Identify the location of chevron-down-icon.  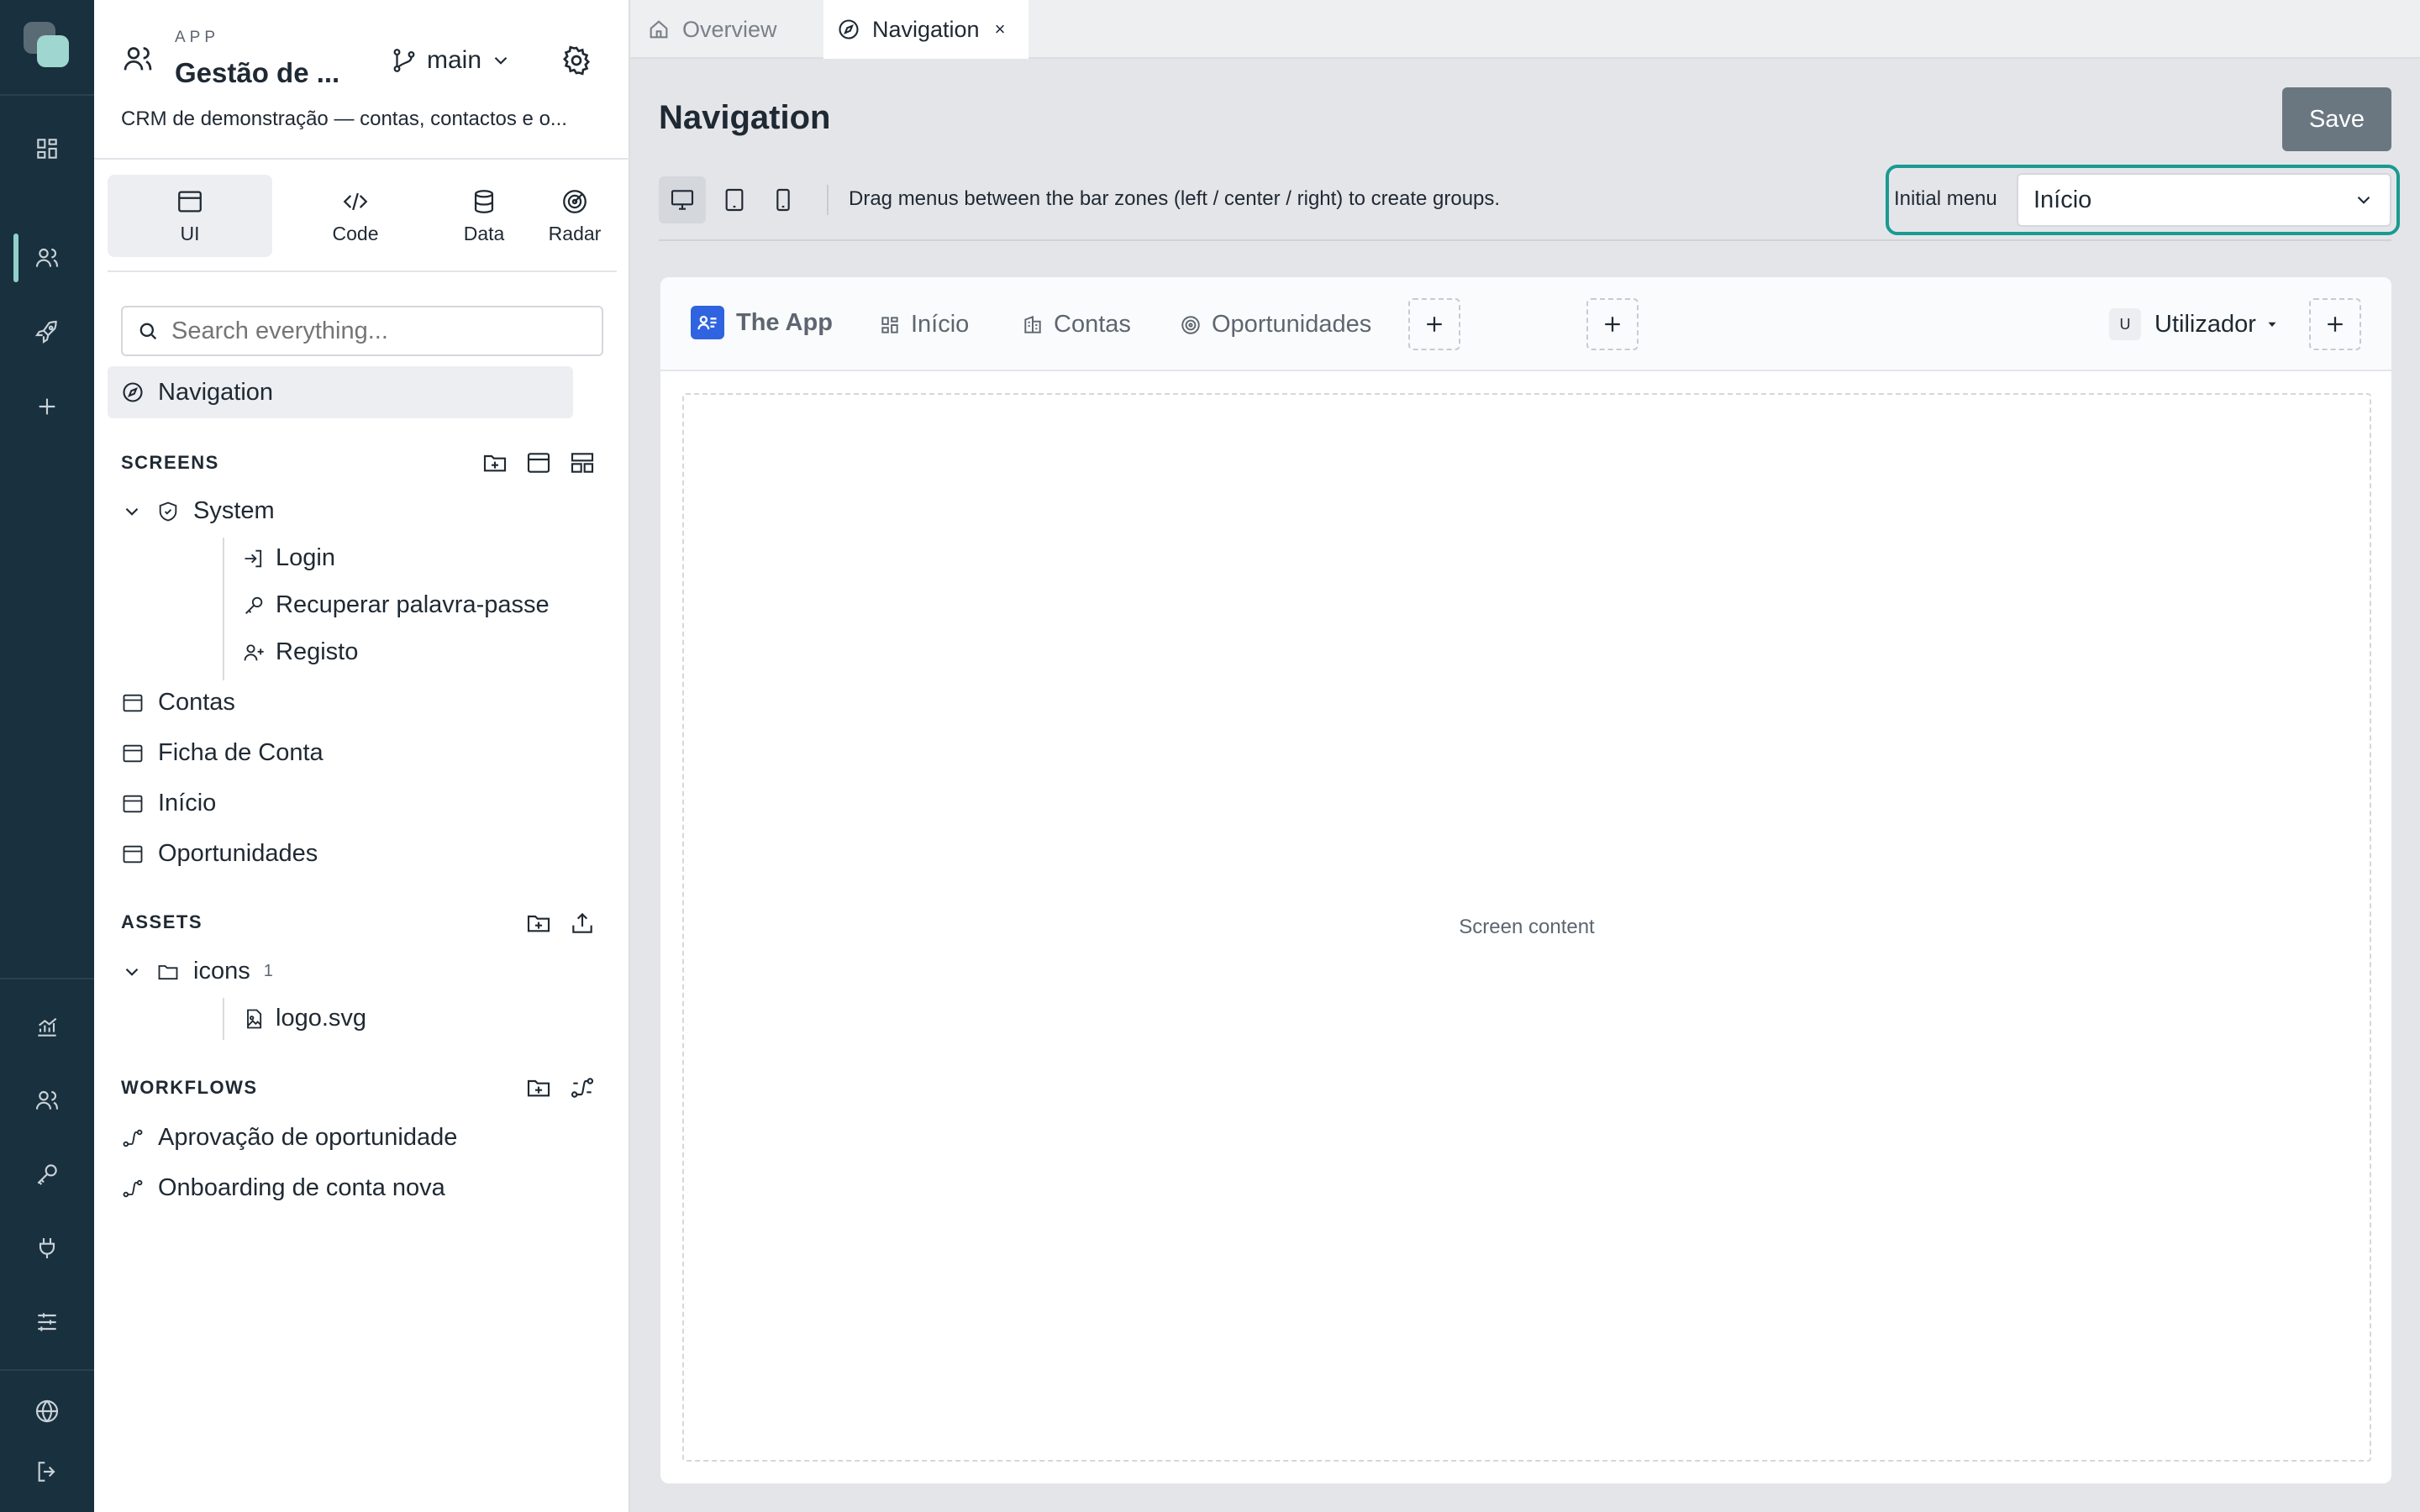
(2363, 200).